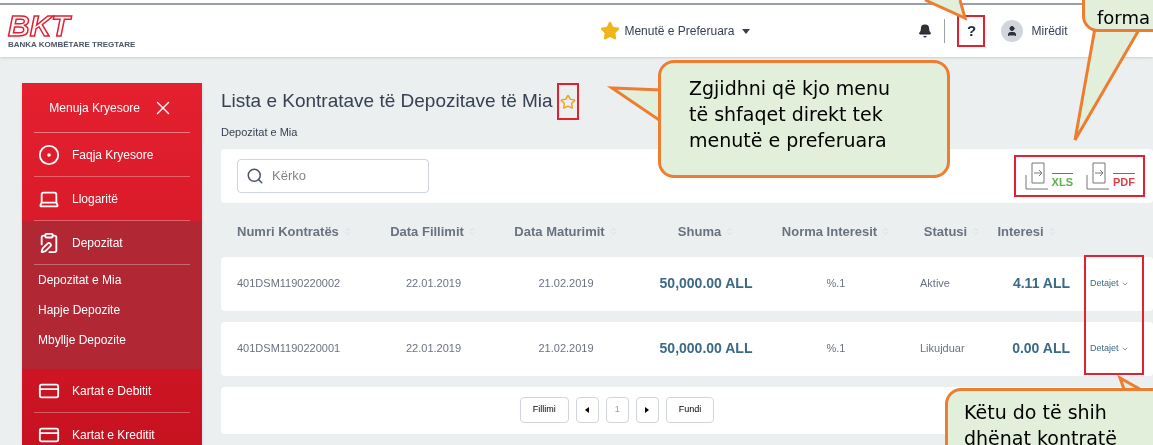  Describe the element at coordinates (112, 310) in the screenshot. I see `submenu-item: Hapje Depozite` at that location.